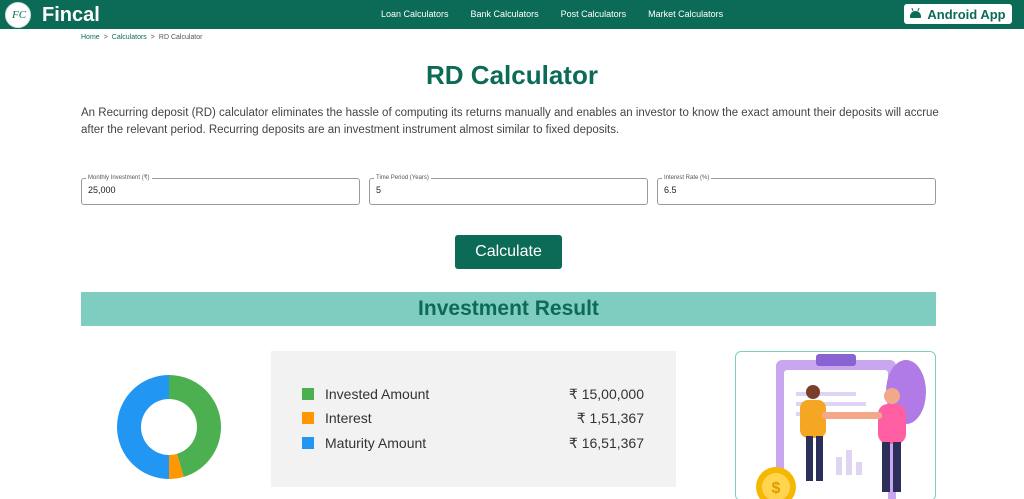 Image resolution: width=1024 pixels, height=499 pixels. What do you see at coordinates (143, 427) in the screenshot?
I see `donut-slice-maturity-amount` at bounding box center [143, 427].